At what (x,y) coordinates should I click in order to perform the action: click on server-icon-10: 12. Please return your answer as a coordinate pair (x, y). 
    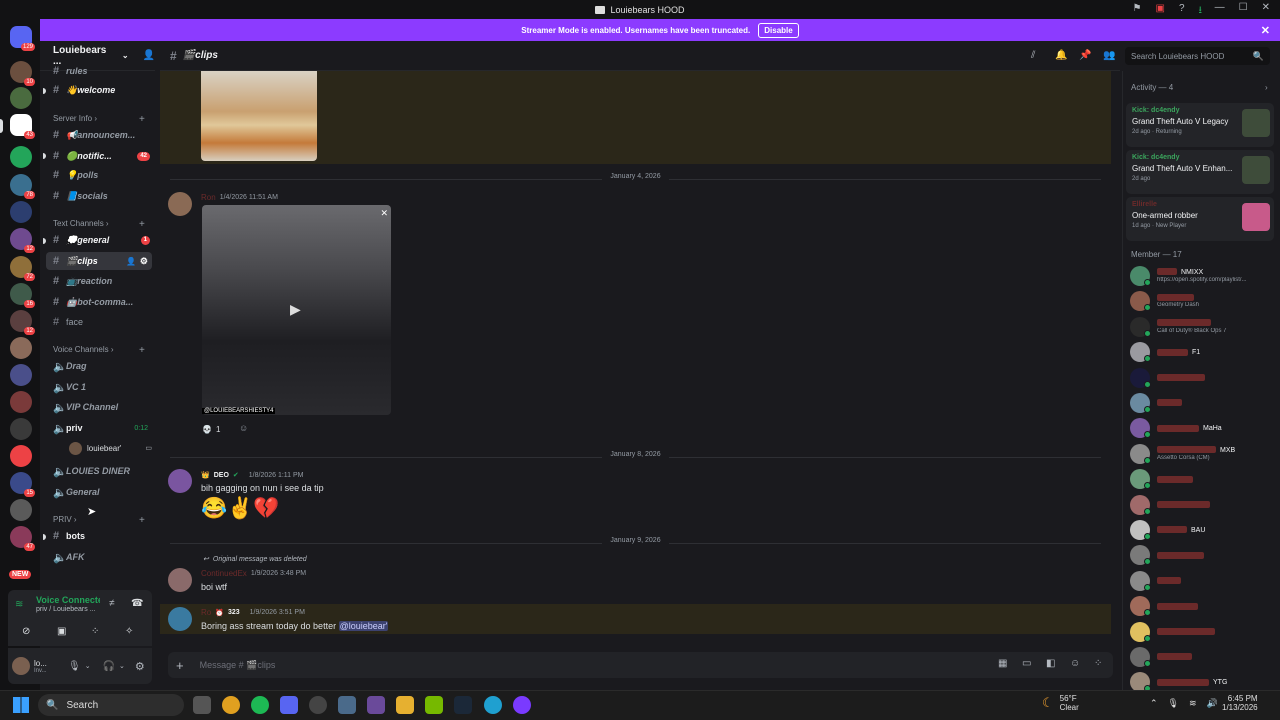
    Looking at the image, I should click on (22, 322).